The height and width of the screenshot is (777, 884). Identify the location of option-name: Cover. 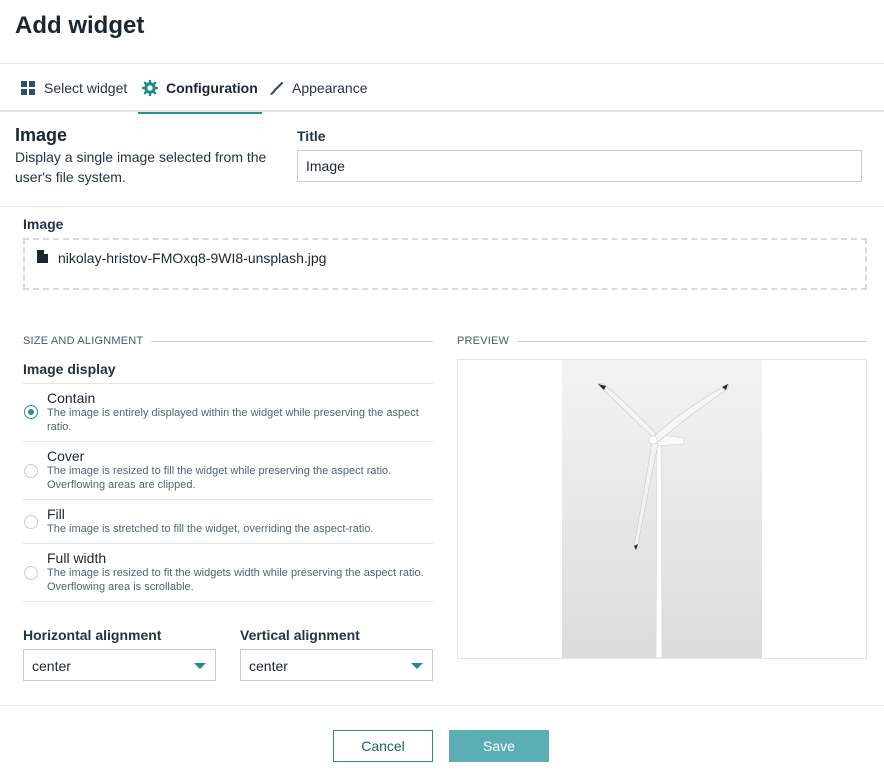
(66, 456).